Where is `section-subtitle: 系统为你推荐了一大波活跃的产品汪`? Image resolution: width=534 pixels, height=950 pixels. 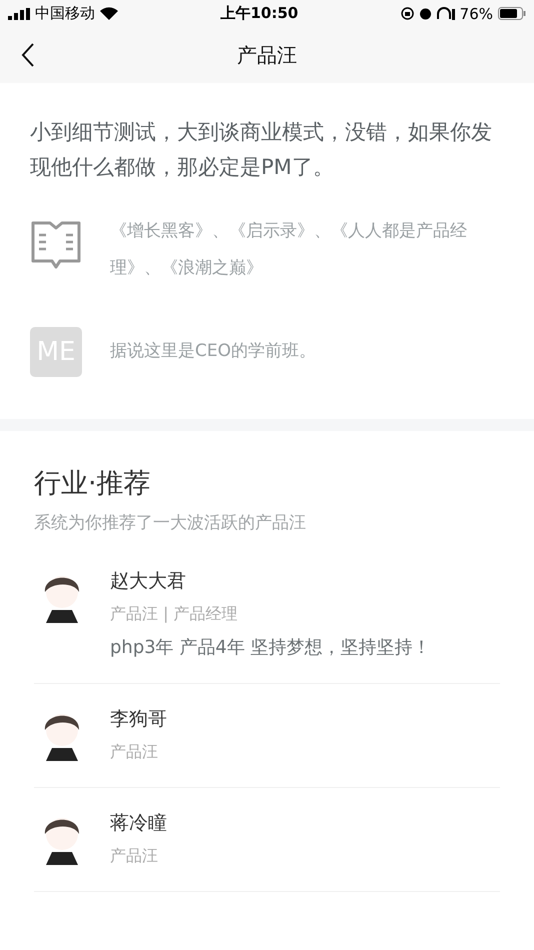 section-subtitle: 系统为你推荐了一大波活跃的产品汪 is located at coordinates (170, 523).